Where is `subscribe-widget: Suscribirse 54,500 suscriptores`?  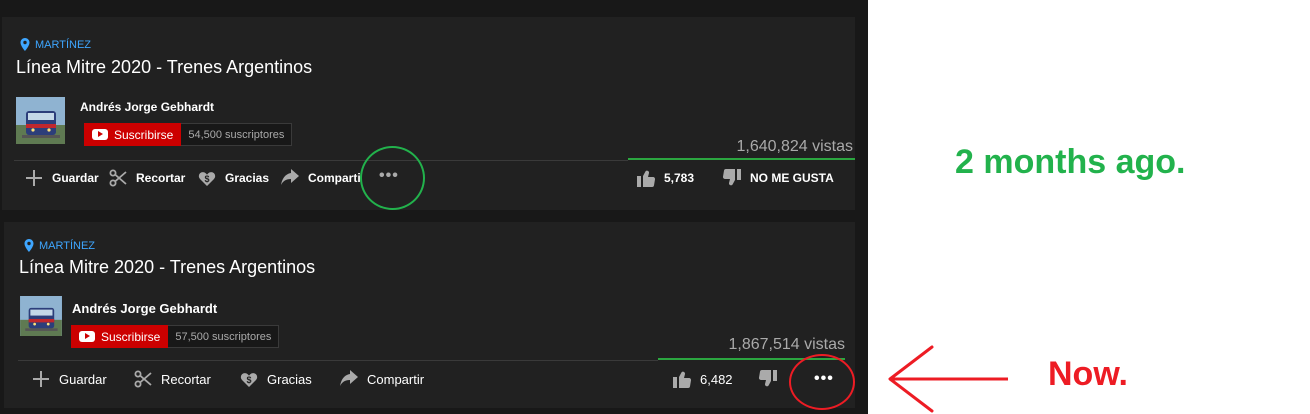 subscribe-widget: Suscribirse 54,500 suscriptores is located at coordinates (188, 134).